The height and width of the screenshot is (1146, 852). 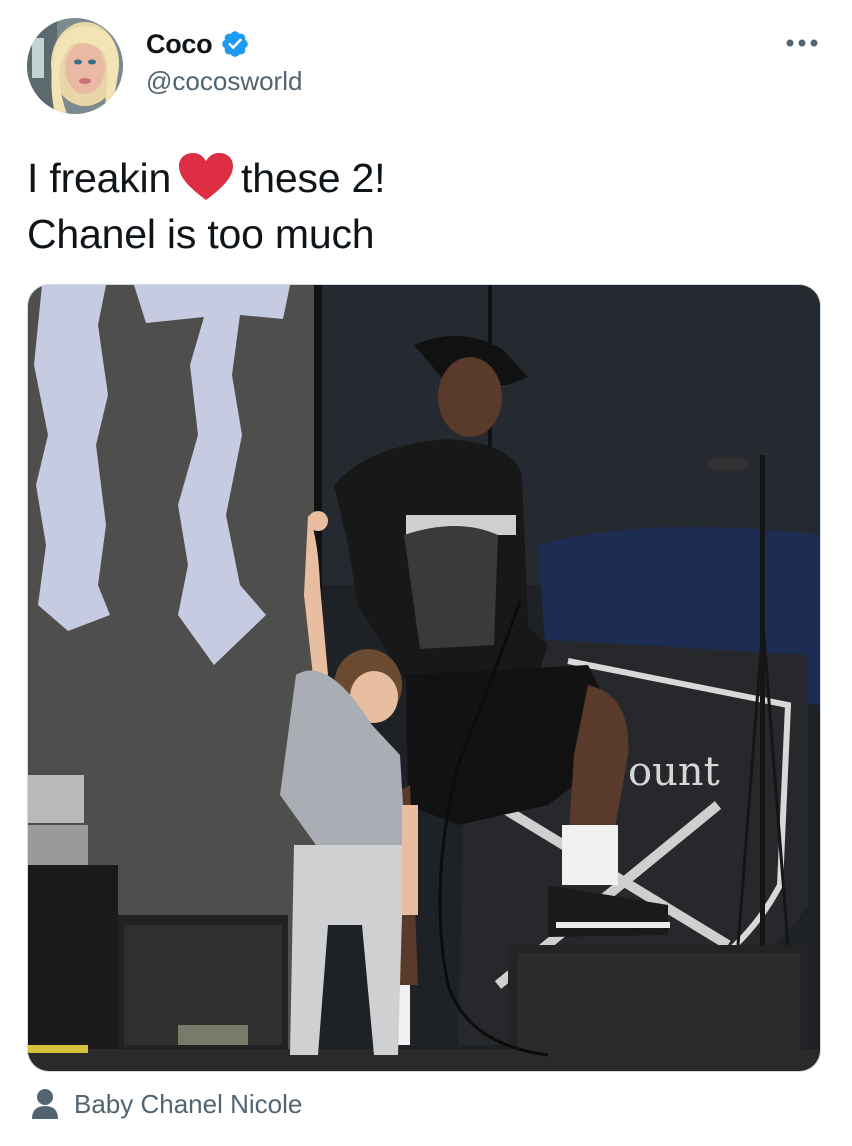 What do you see at coordinates (427, 178) in the screenshot?
I see `tweet-line-1: I freakin these 2!` at bounding box center [427, 178].